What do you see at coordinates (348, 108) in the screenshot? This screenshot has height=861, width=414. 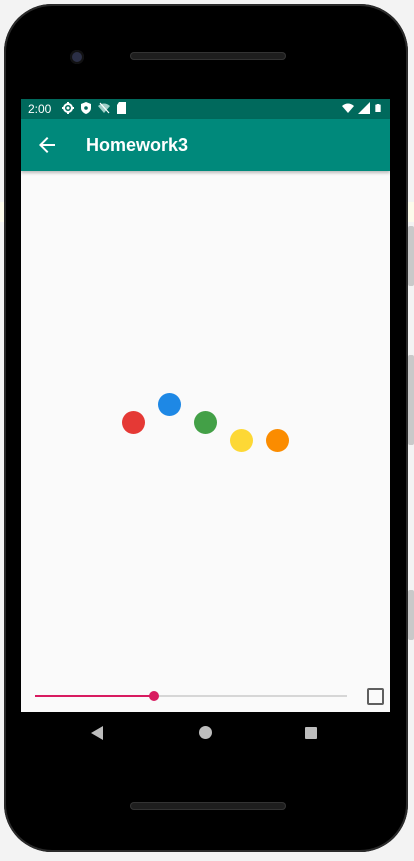 I see `wifi-icon` at bounding box center [348, 108].